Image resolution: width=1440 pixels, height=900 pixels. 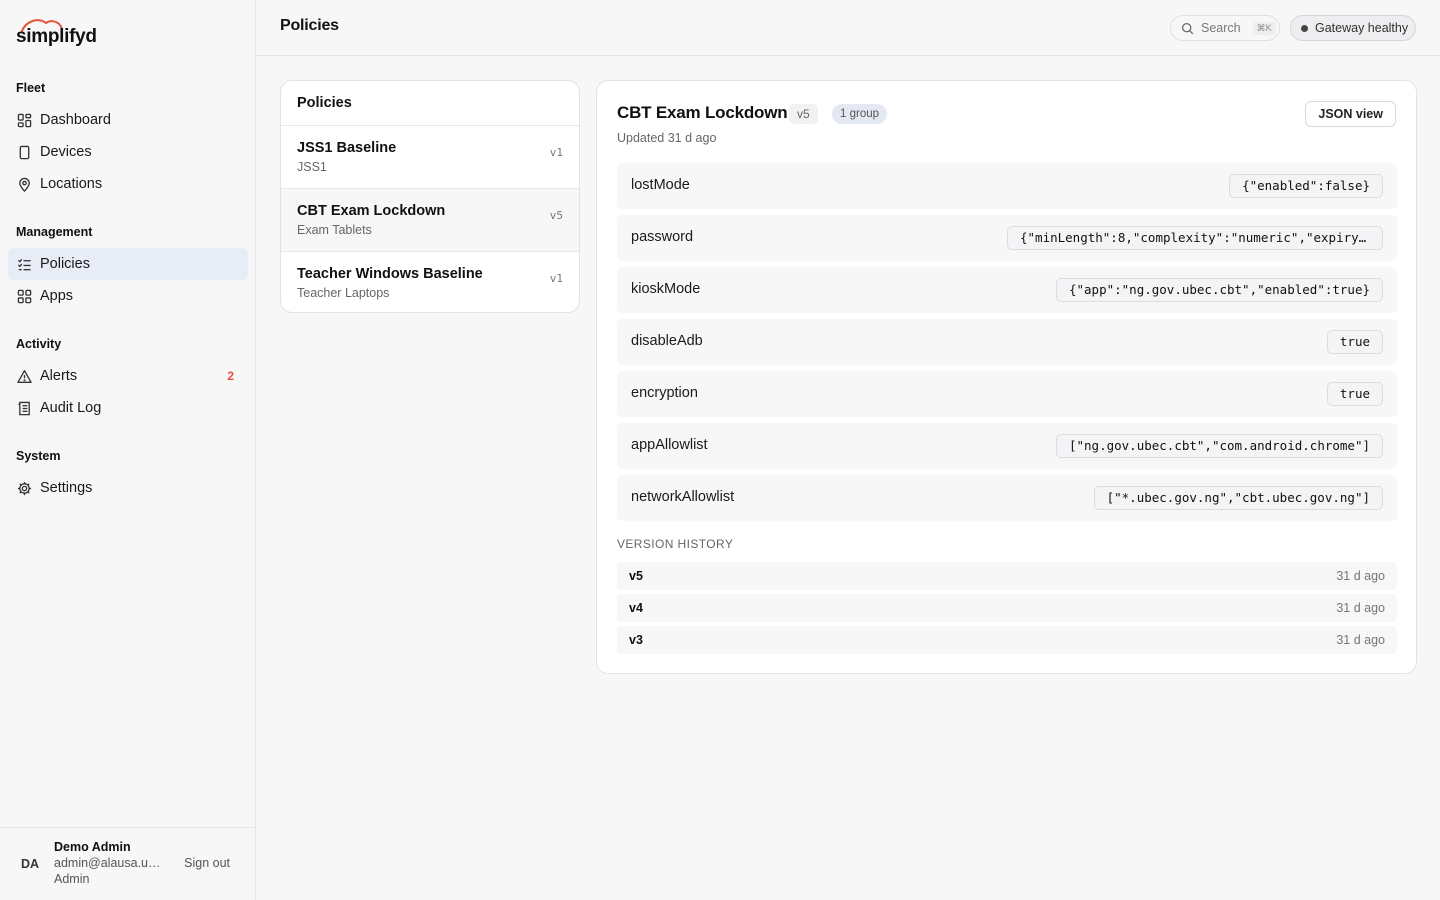 I want to click on sidebar-item-policies: Policies, so click(x=128, y=264).